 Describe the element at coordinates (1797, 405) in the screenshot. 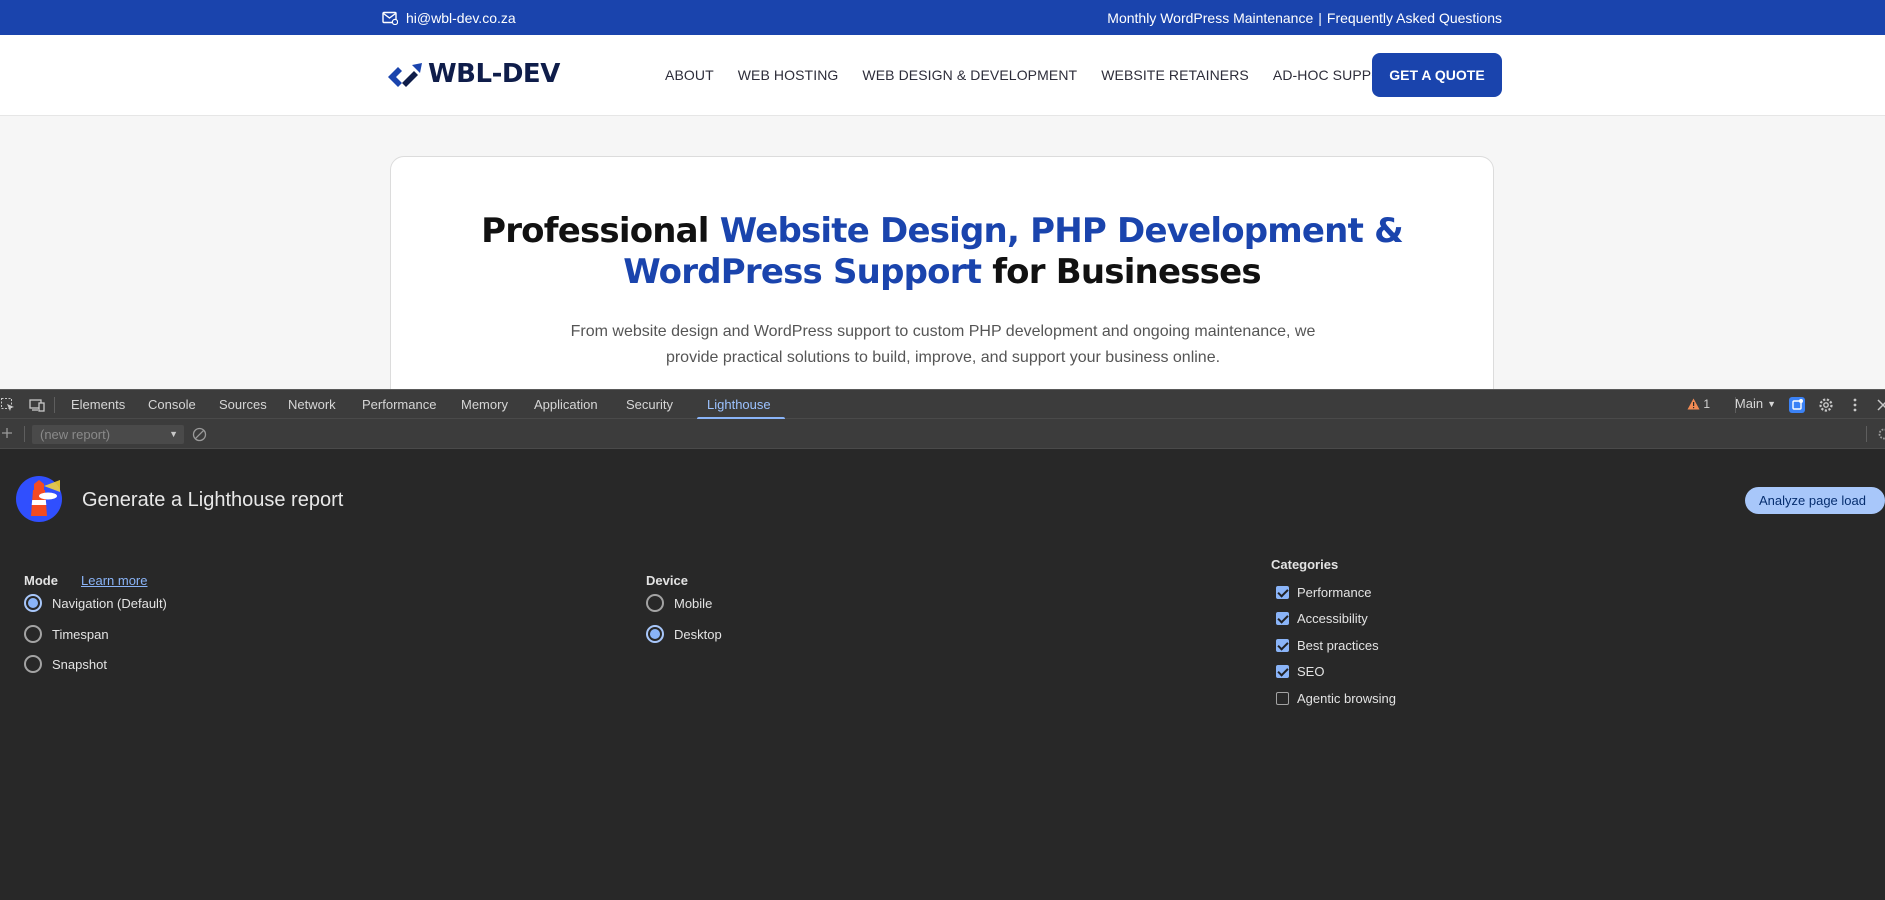

I see `ai-assistance-icon` at that location.